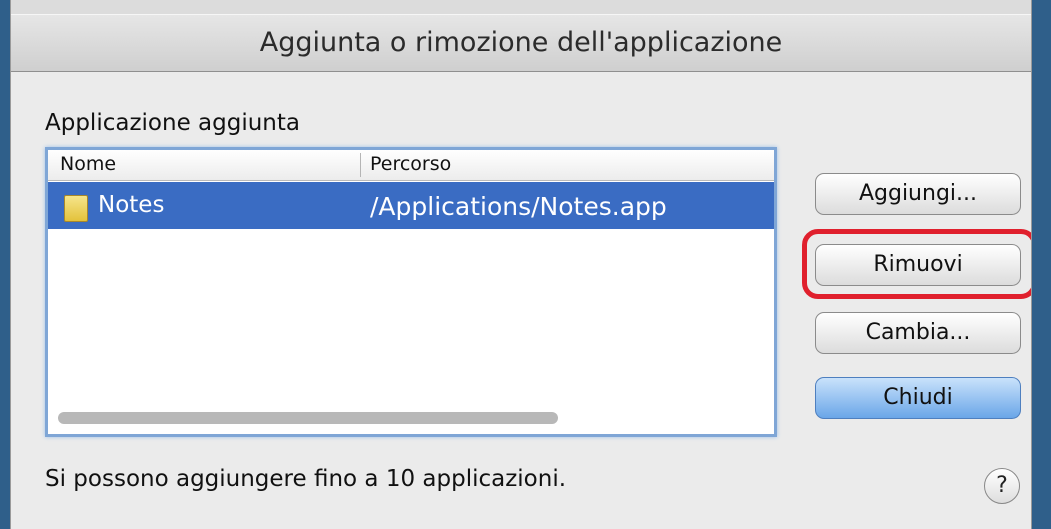 The width and height of the screenshot is (1051, 529). Describe the element at coordinates (131, 205) in the screenshot. I see `row-app-name: Notes` at that location.